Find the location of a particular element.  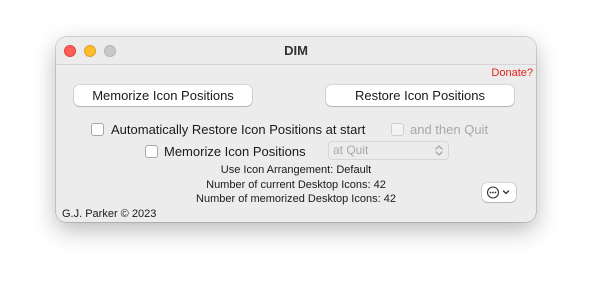

memorize-checkbox is located at coordinates (151, 151).